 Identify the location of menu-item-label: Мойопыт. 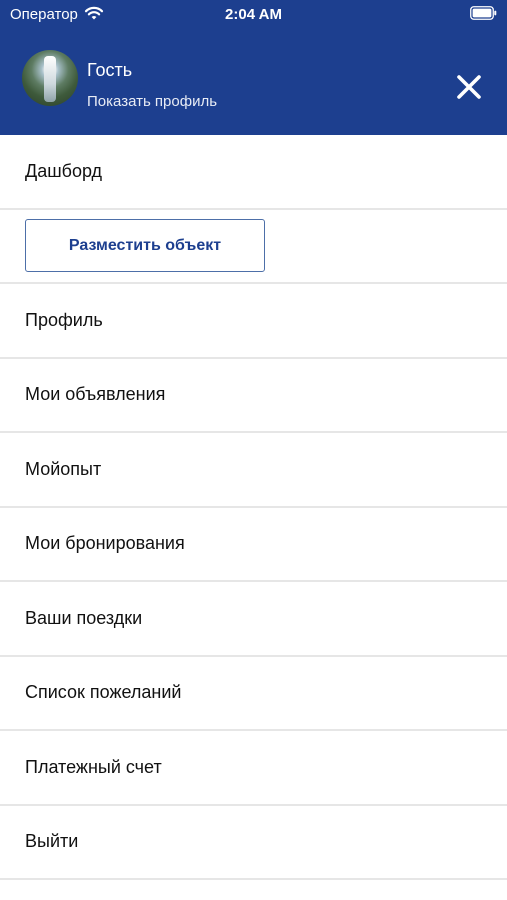
(63, 468).